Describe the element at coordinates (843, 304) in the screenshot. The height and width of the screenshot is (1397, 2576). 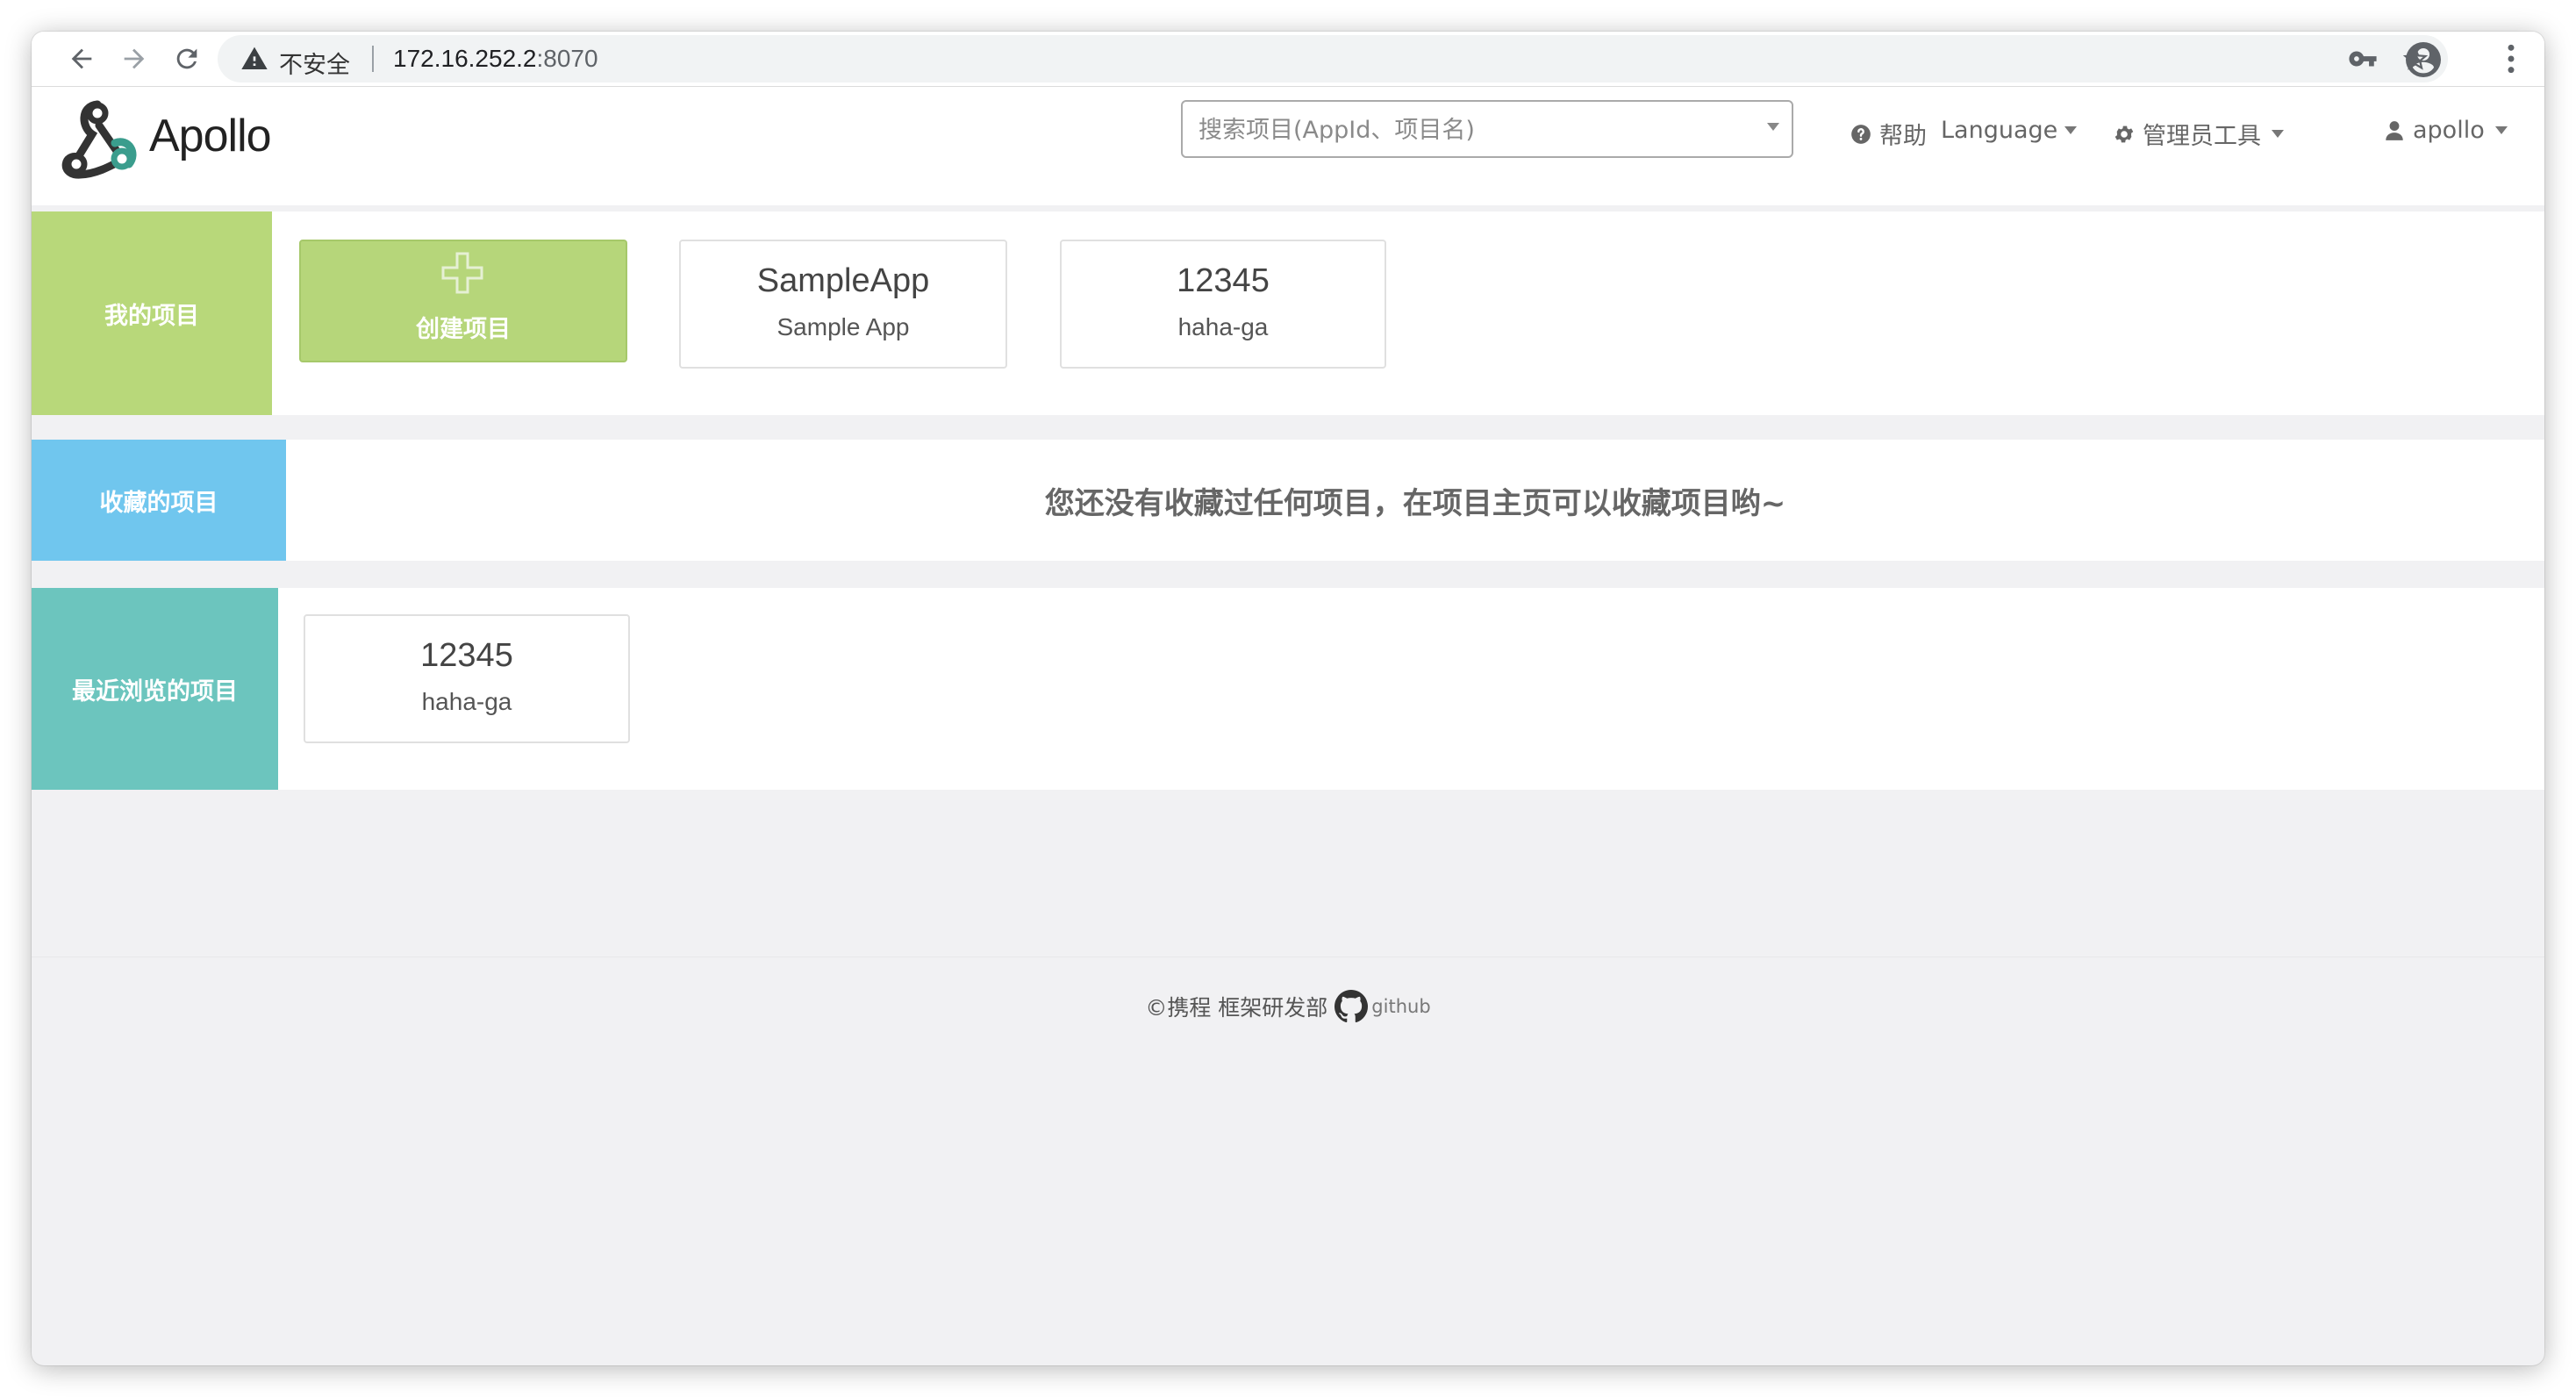
I see `app-card: SampleApp Sample App` at that location.